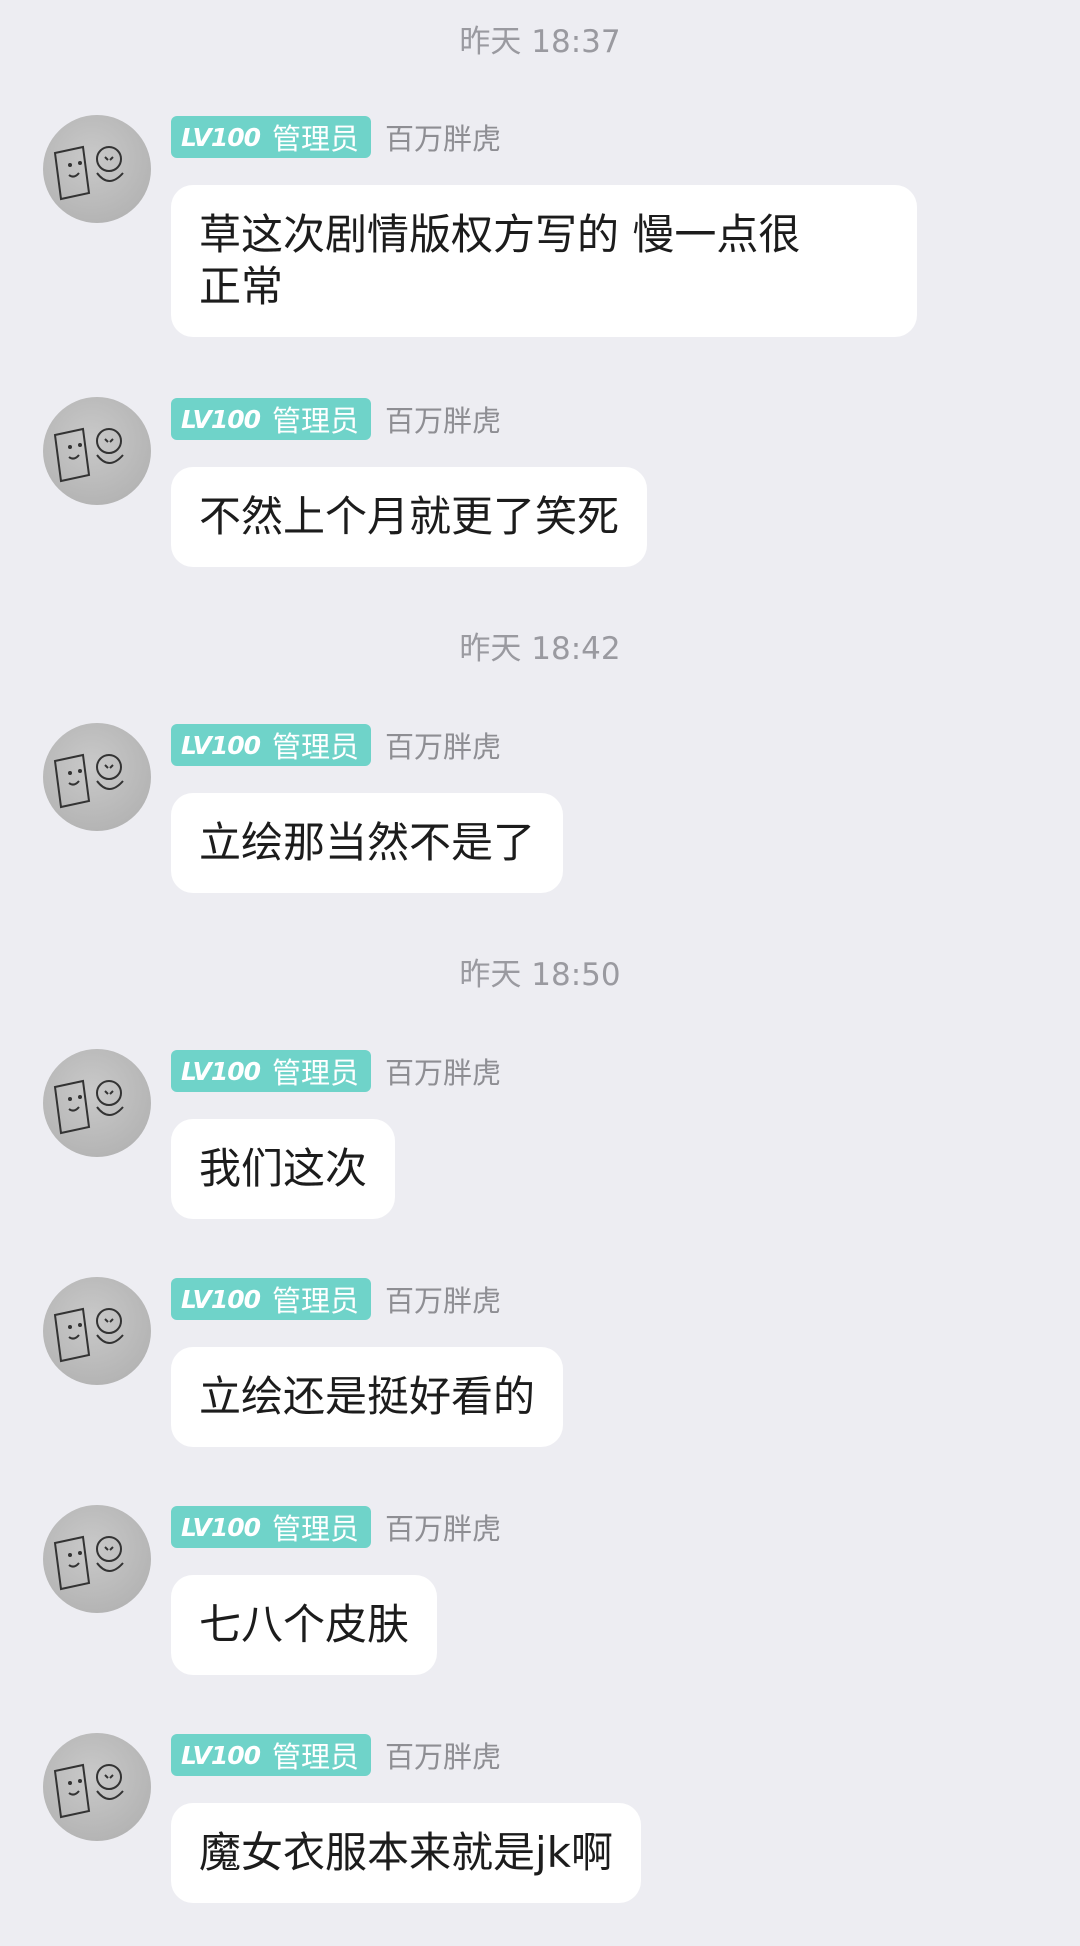  Describe the element at coordinates (540, 42) in the screenshot. I see `chat-timestamp: 昨天 18:37` at that location.